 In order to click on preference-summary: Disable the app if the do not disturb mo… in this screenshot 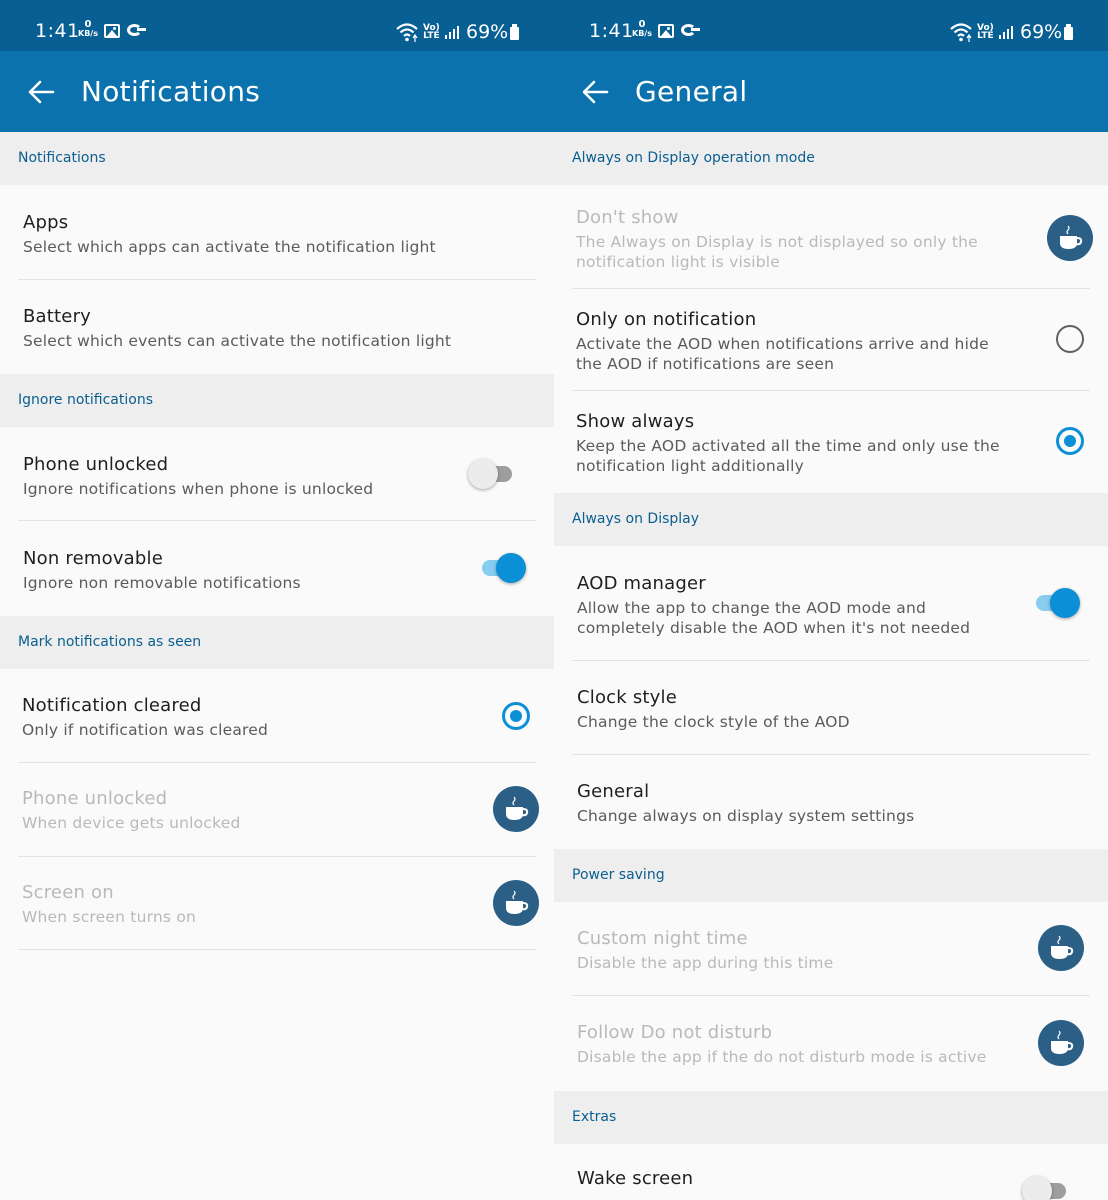, I will do `click(782, 1057)`.